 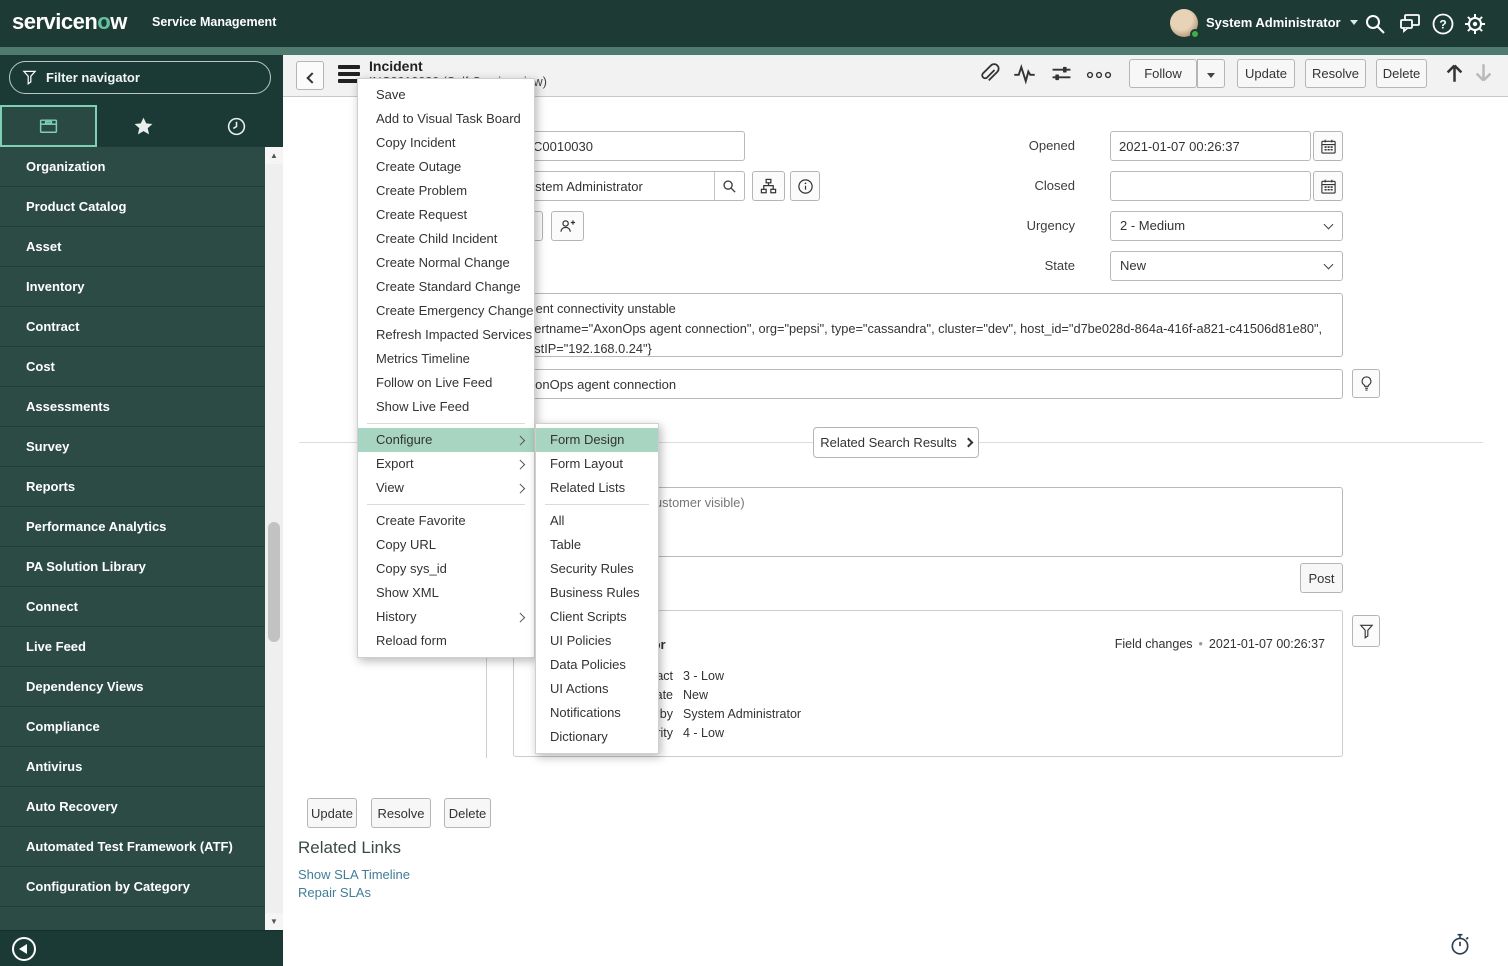 I want to click on submenu-item-data-policies: Data Policies, so click(x=597, y=665).